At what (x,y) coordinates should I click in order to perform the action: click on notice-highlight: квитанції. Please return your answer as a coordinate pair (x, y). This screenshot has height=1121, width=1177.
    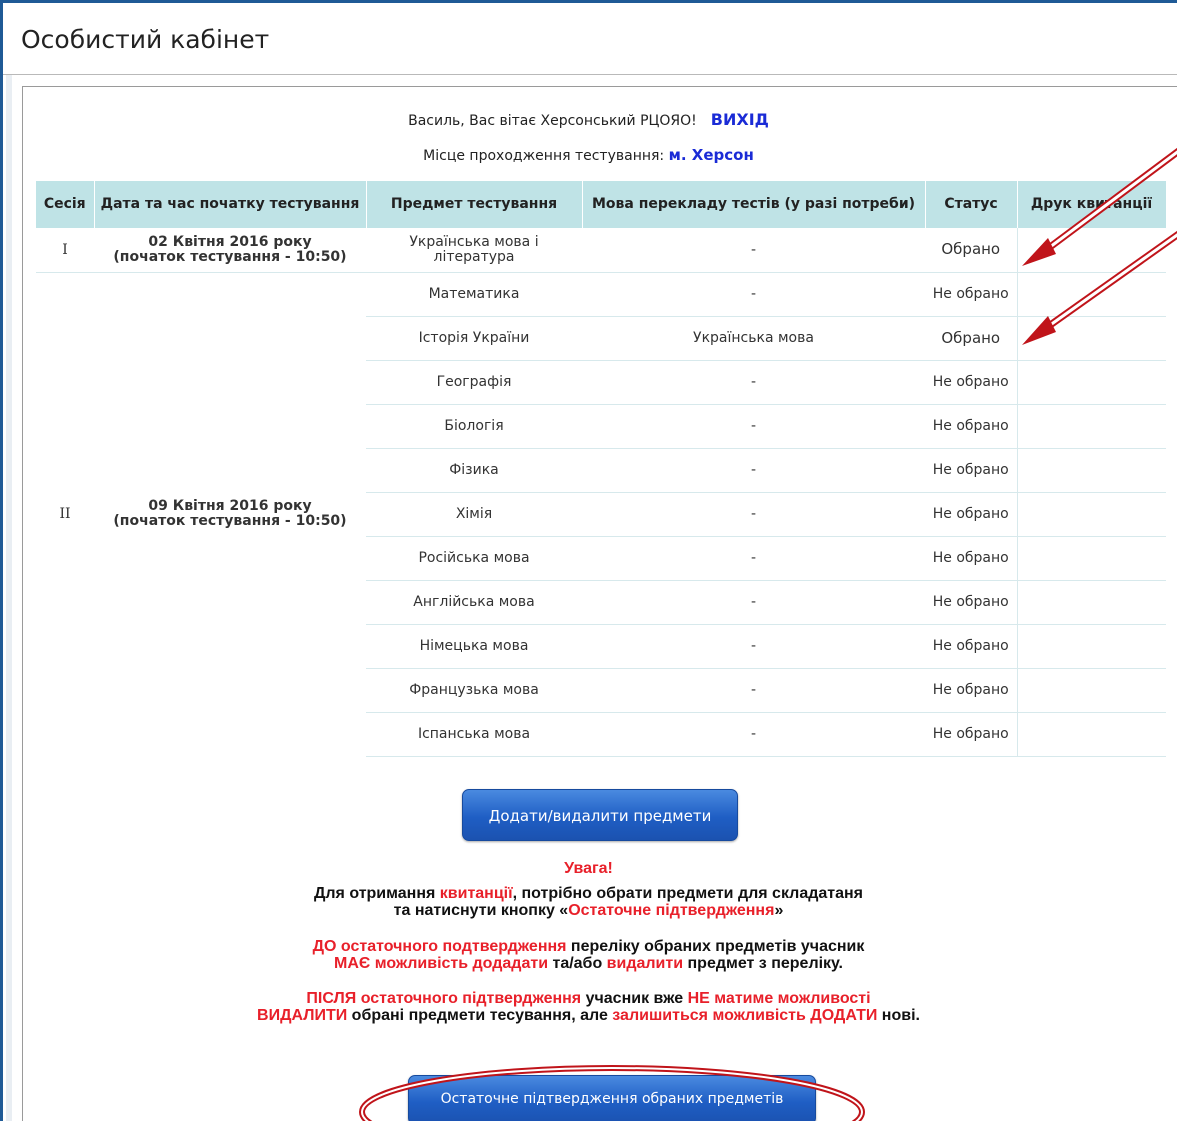
    Looking at the image, I should click on (476, 893).